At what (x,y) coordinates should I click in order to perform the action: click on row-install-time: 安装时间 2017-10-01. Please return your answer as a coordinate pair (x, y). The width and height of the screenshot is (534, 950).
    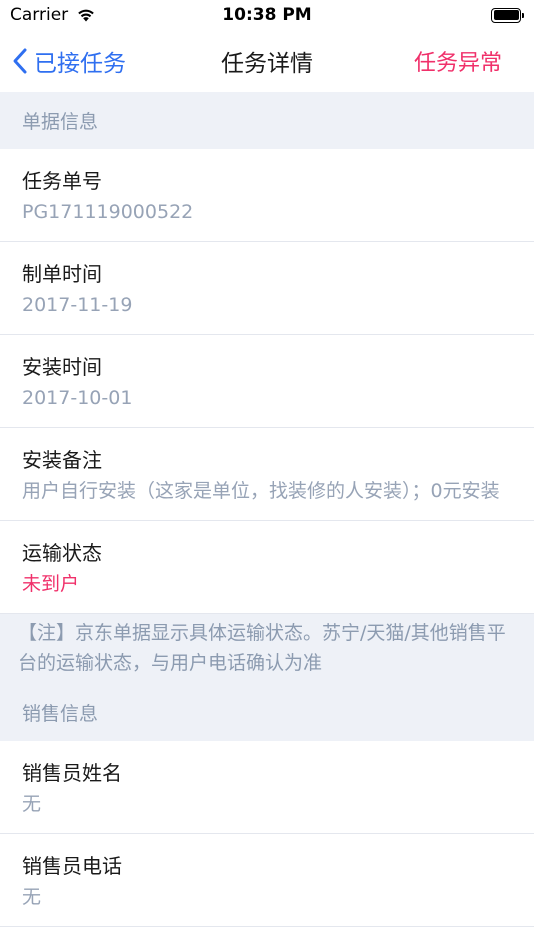
    Looking at the image, I should click on (267, 381).